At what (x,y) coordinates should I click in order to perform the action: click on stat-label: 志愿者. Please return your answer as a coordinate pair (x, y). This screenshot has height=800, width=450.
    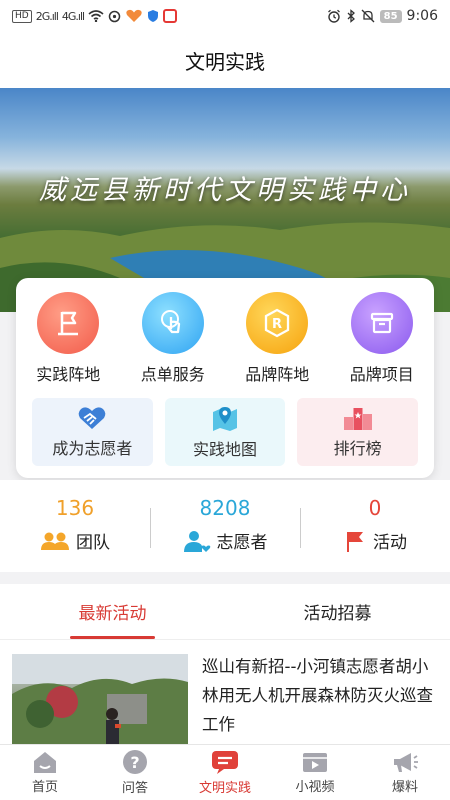
    Looking at the image, I should click on (242, 543).